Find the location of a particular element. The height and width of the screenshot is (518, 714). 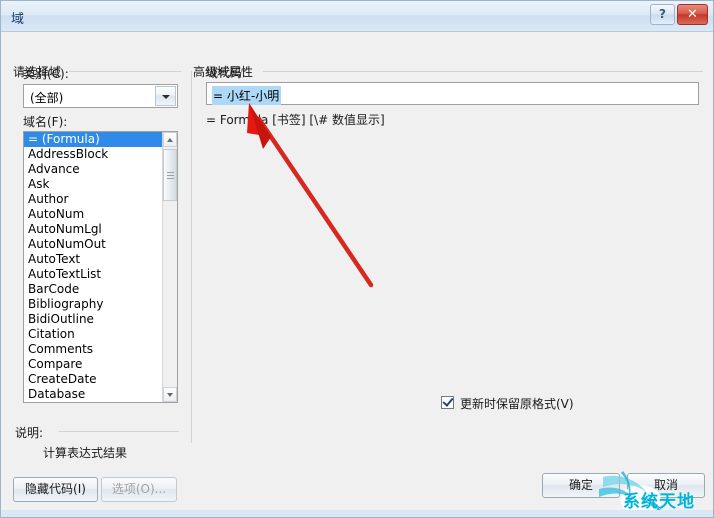

title-bar: 域 ? ✕ is located at coordinates (357, 16).